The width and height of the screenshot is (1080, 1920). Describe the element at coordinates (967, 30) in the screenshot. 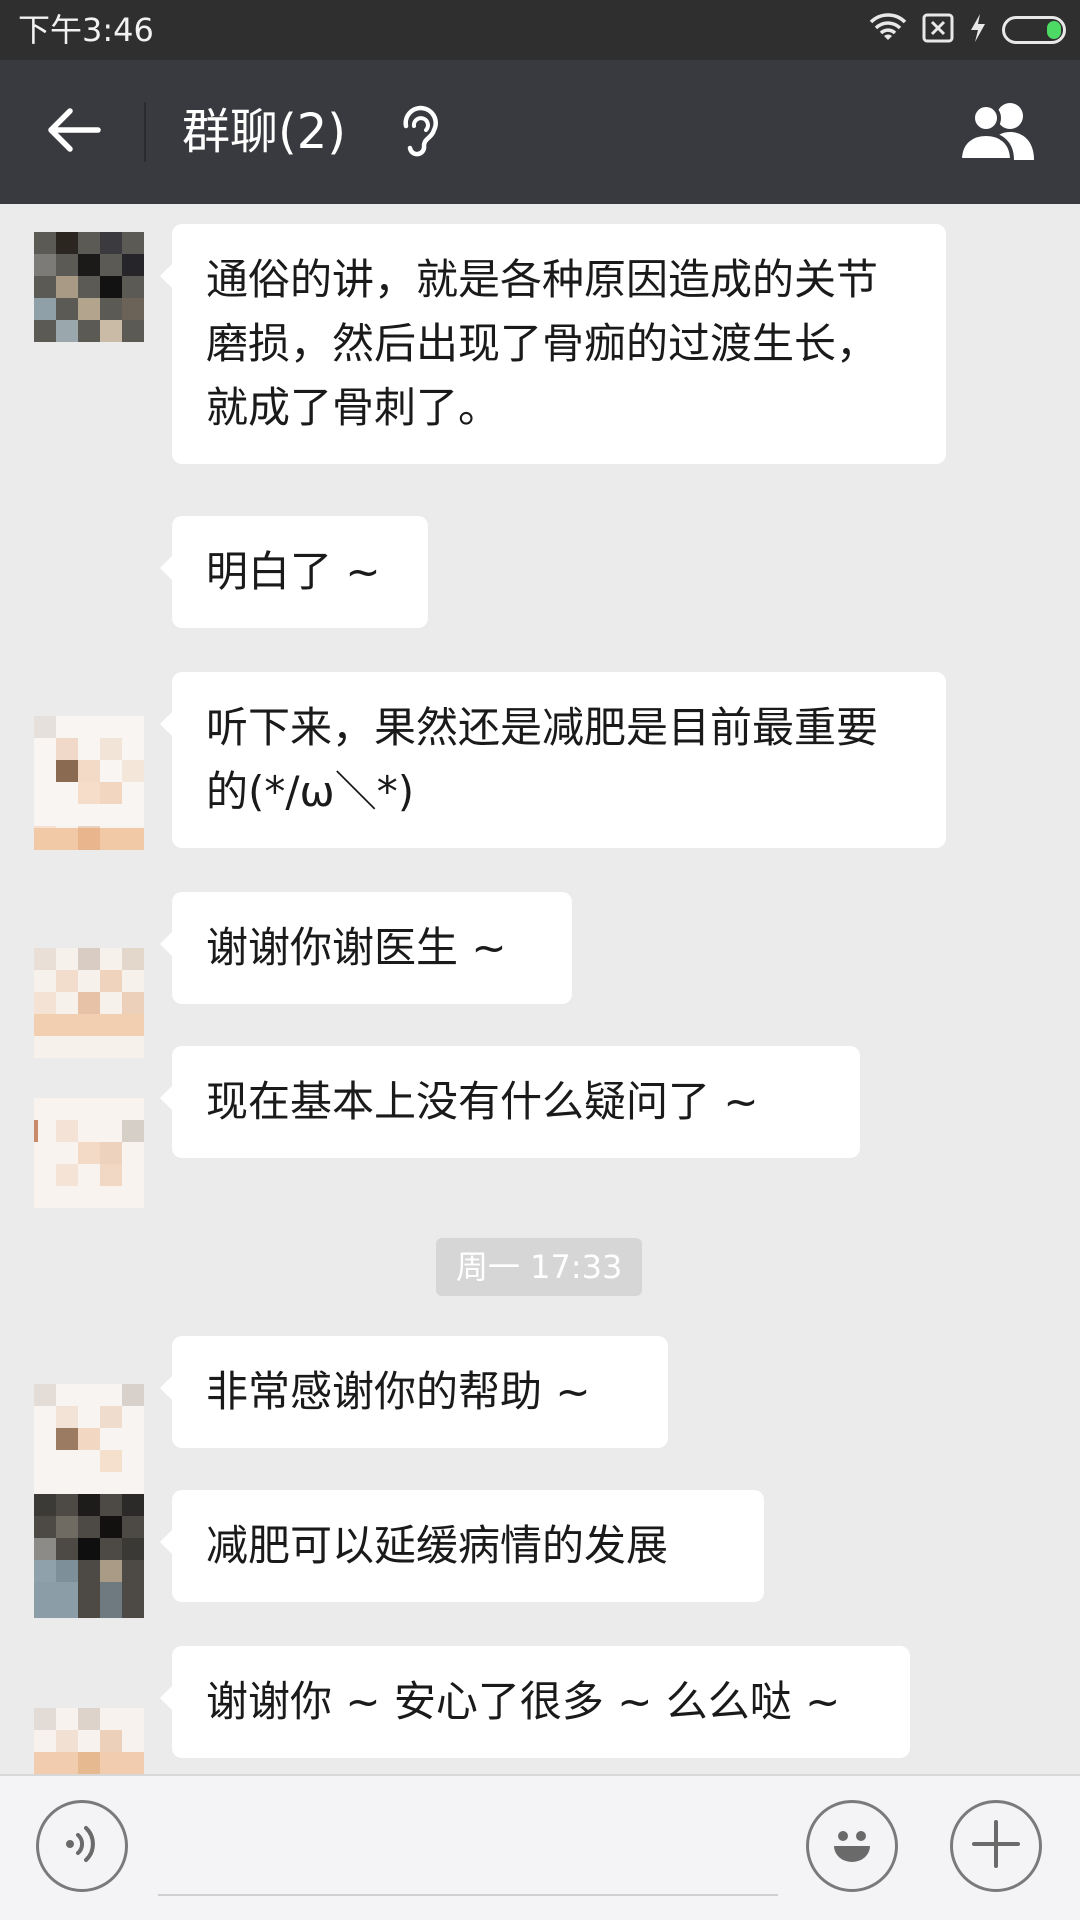

I see `status-icons` at that location.